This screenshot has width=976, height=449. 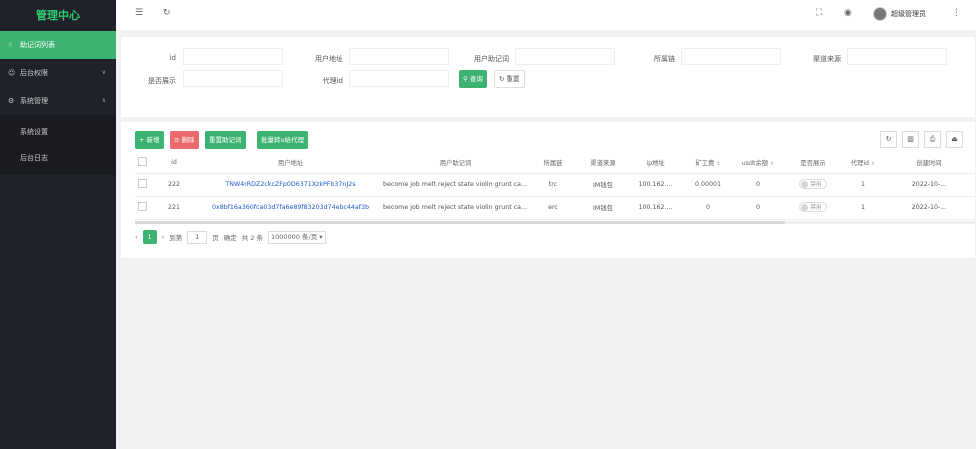 What do you see at coordinates (705, 163) in the screenshot?
I see `col-header-fee-label: 矿工费` at bounding box center [705, 163].